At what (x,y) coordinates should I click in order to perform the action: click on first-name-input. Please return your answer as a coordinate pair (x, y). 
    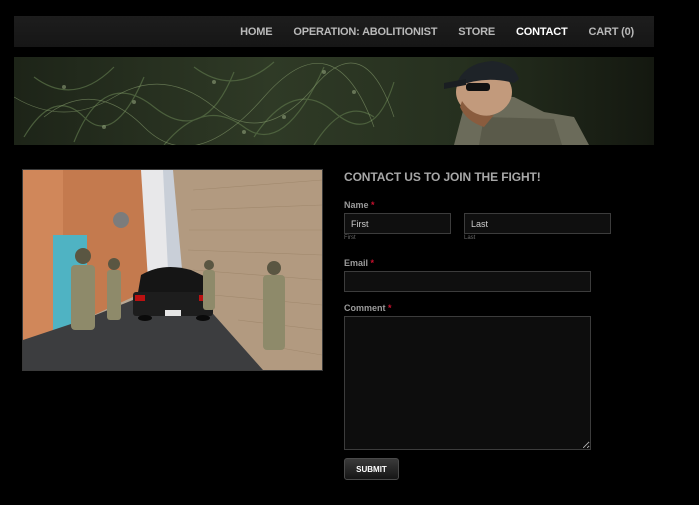
    Looking at the image, I should click on (397, 223).